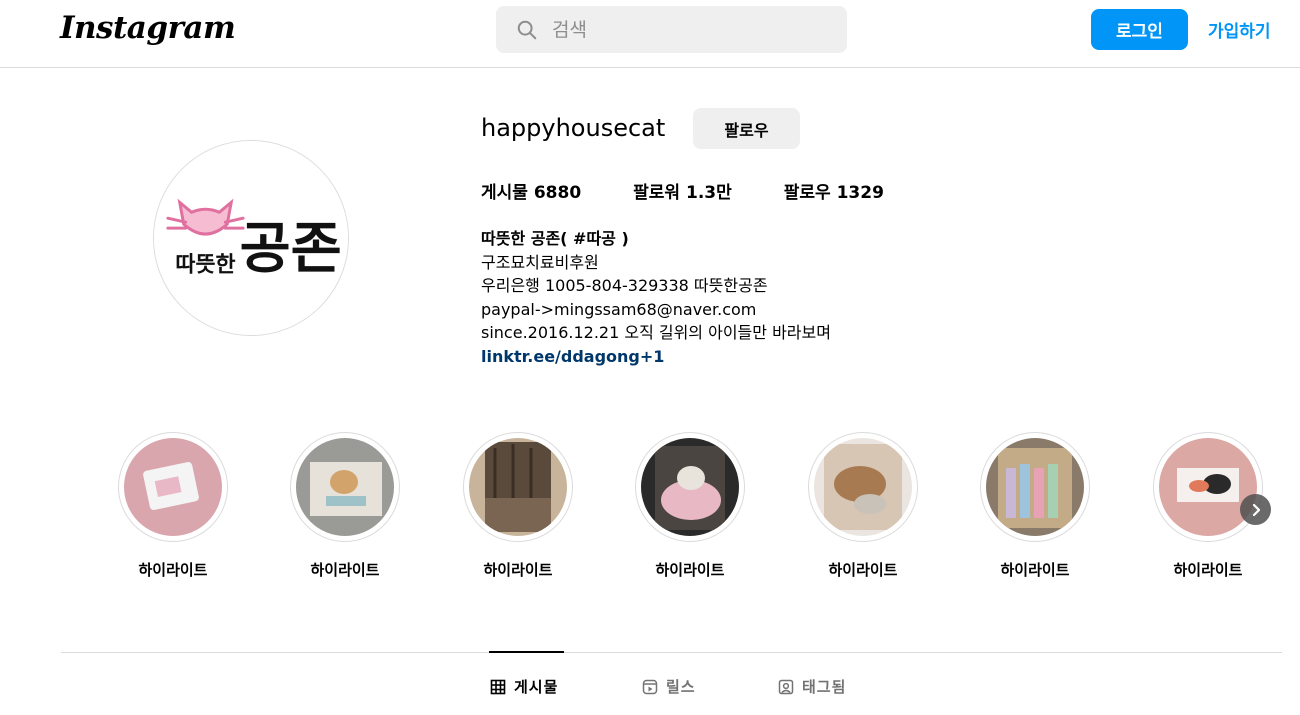 The height and width of the screenshot is (715, 1300). I want to click on tagged-icon, so click(786, 686).